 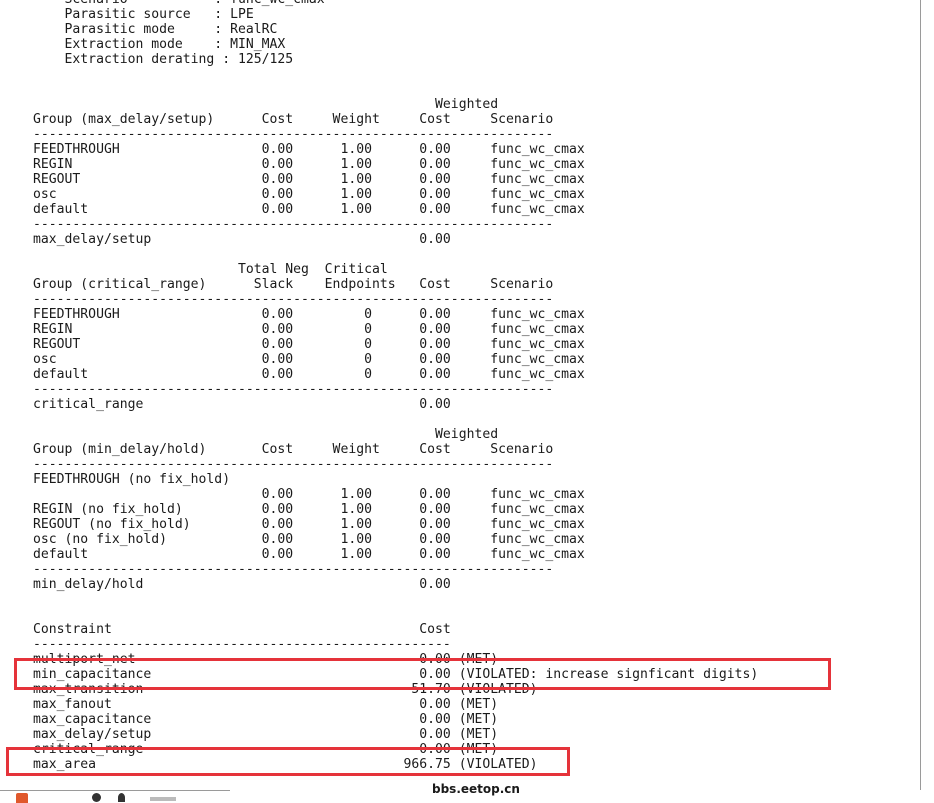 What do you see at coordinates (155, 29) in the screenshot?
I see `report-line: Parasitic mode : RealRC` at bounding box center [155, 29].